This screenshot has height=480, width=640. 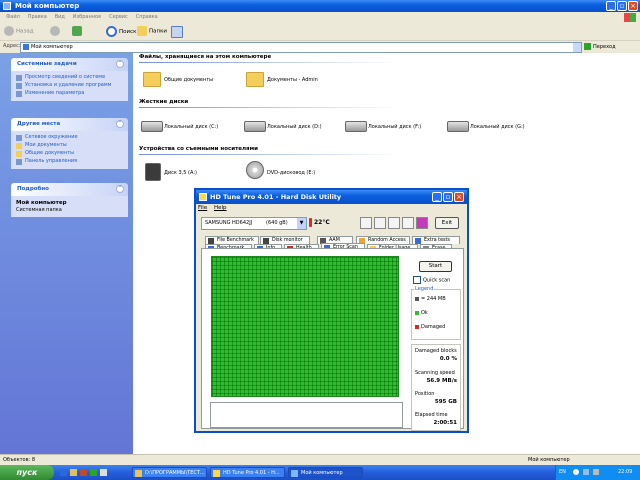 I want to click on collapse-icon: ˅, so click(x=120, y=189).